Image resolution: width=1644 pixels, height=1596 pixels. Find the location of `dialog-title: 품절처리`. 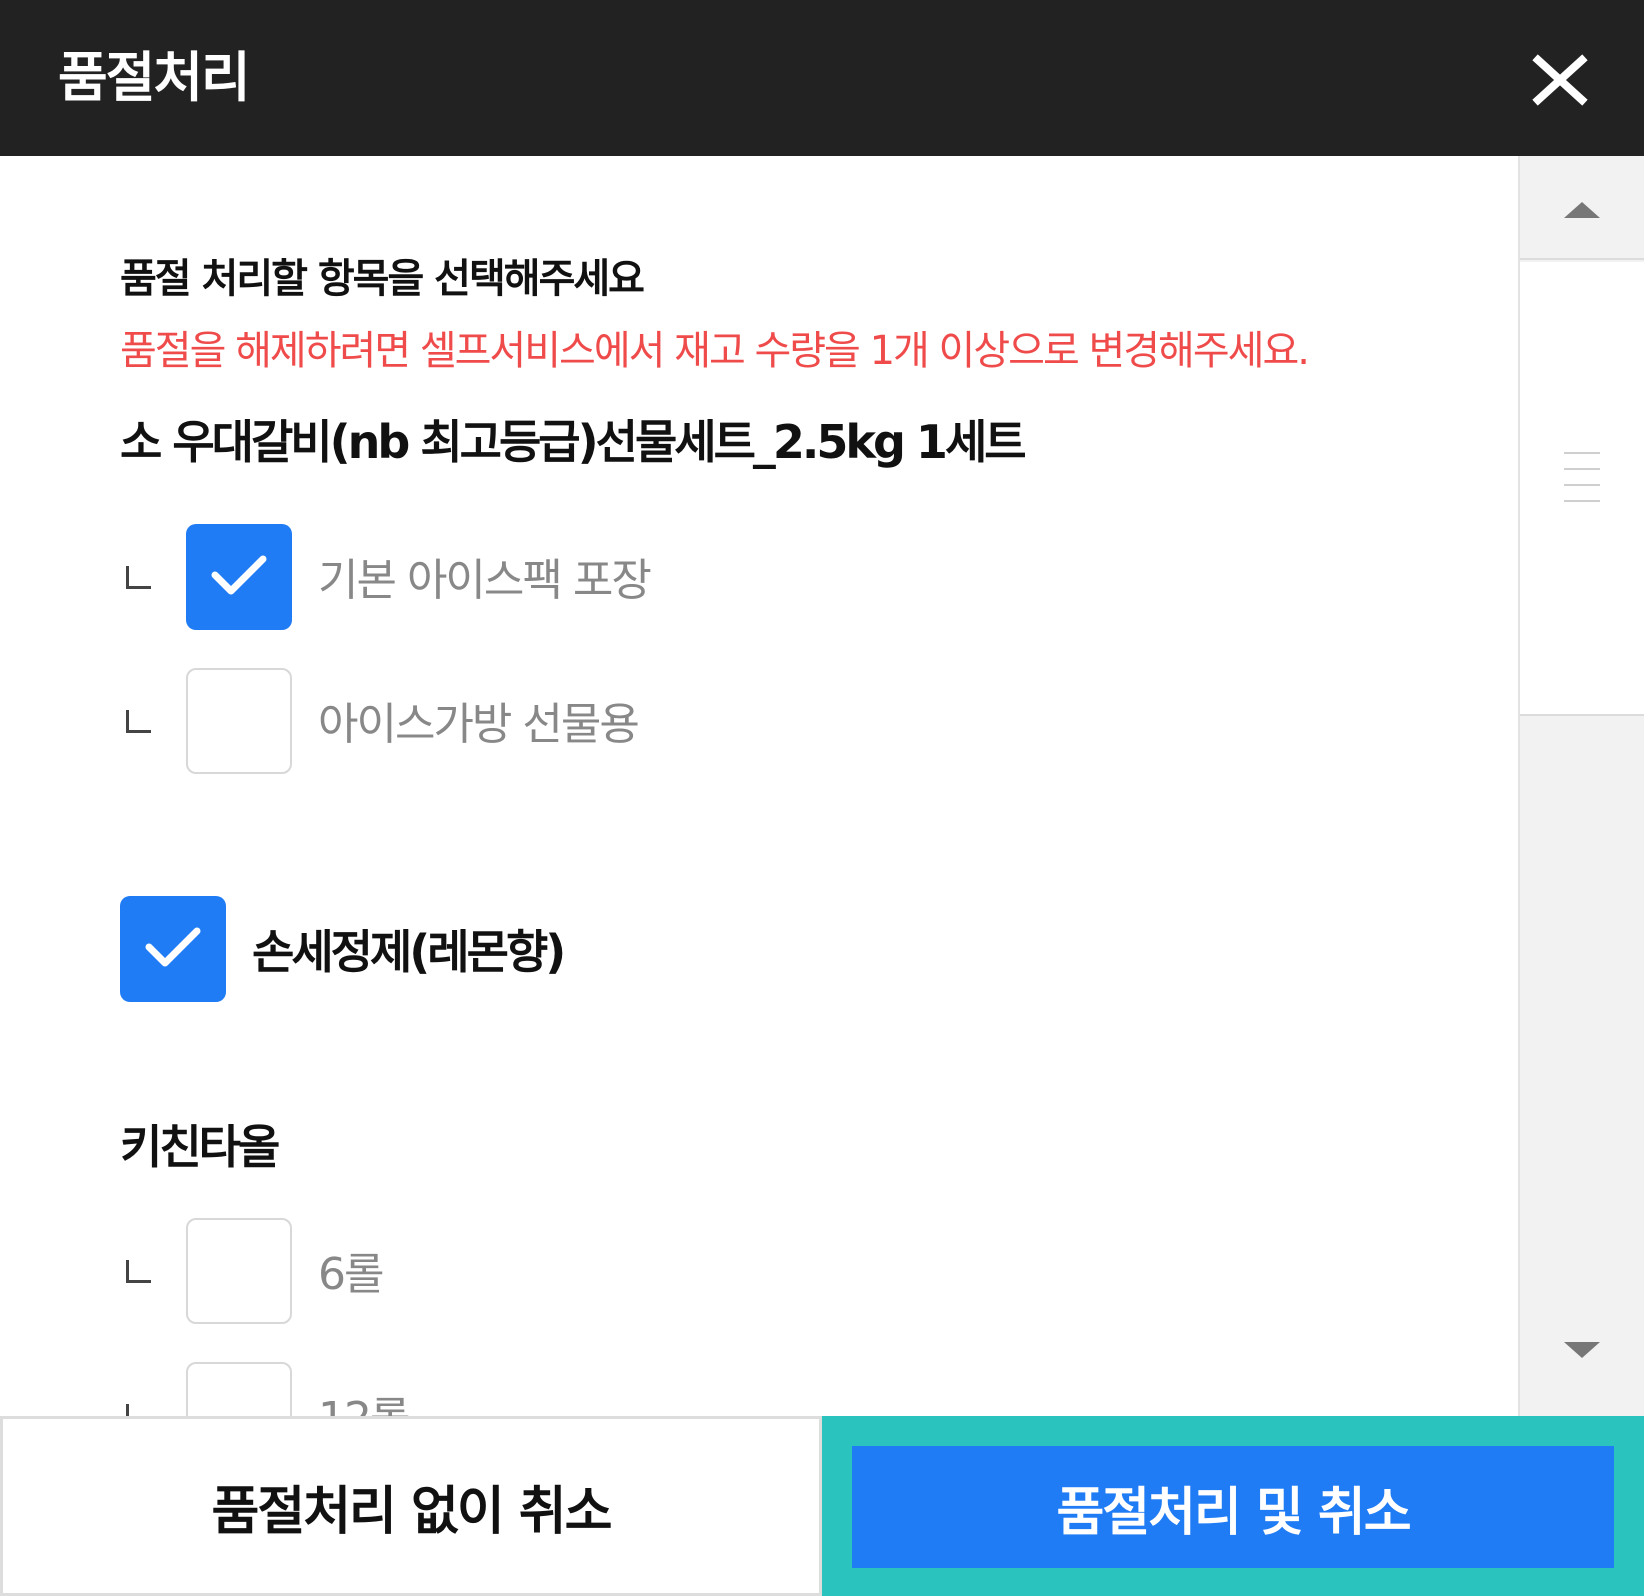

dialog-title: 품절처리 is located at coordinates (154, 77).